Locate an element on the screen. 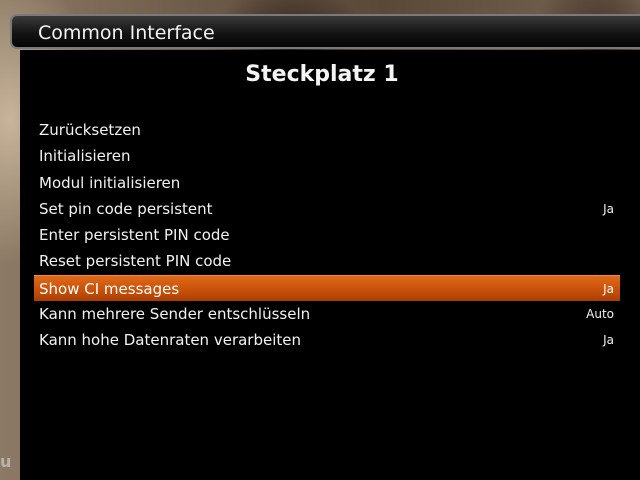  menu-item-label: Kann hohe Datenraten verarbeiten is located at coordinates (170, 340).